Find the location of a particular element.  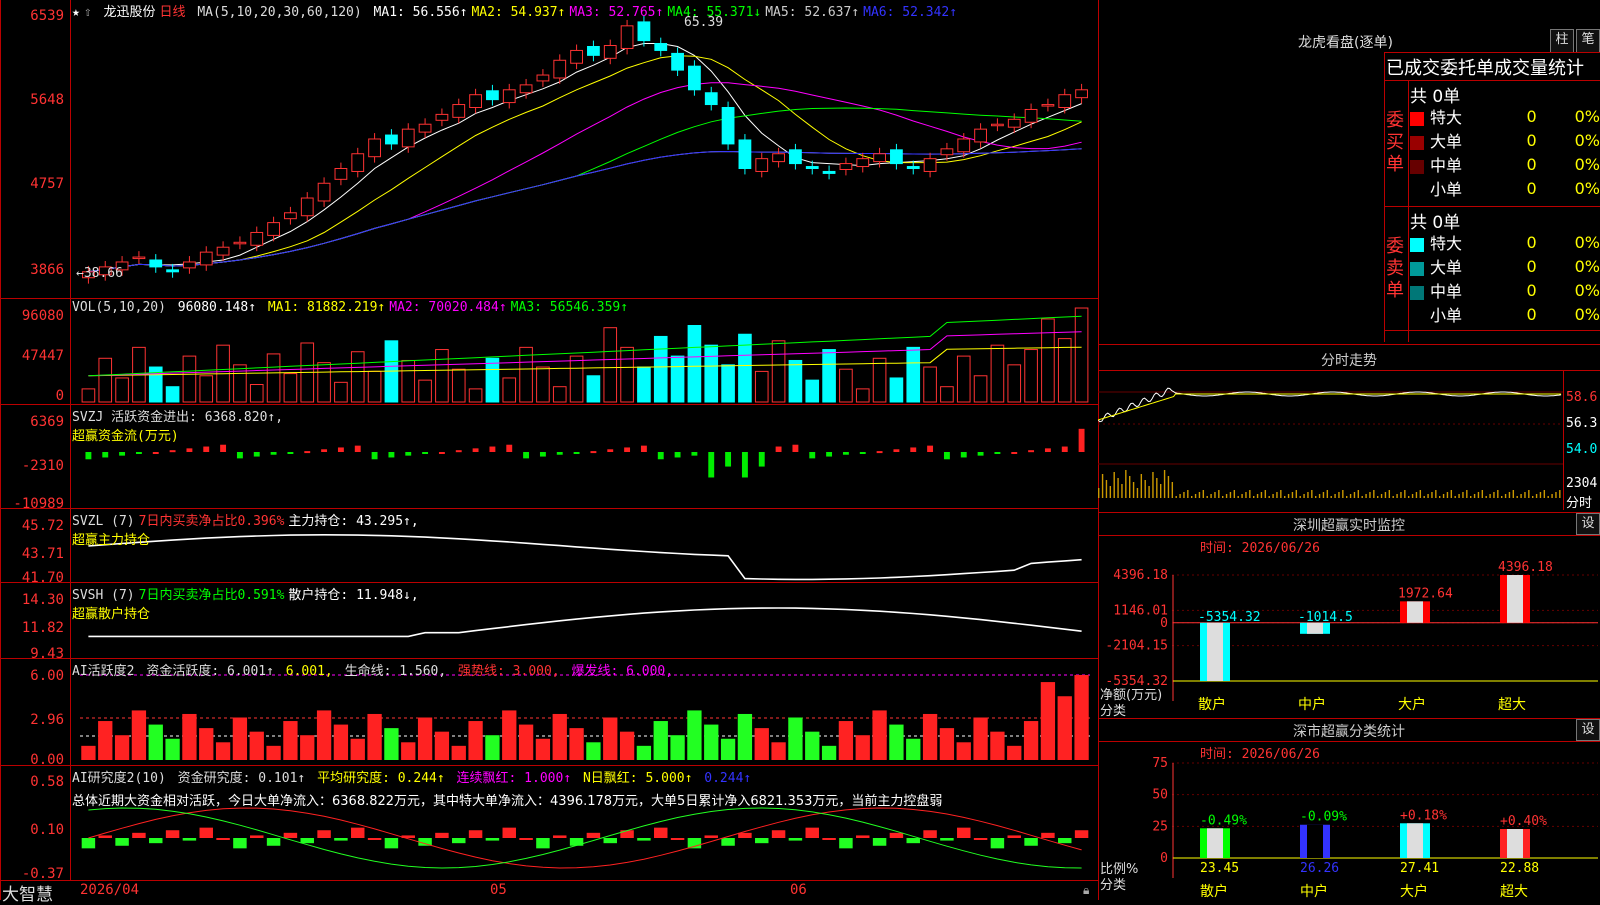

lock-icon: 🔒︎ is located at coordinates (1086, 890).